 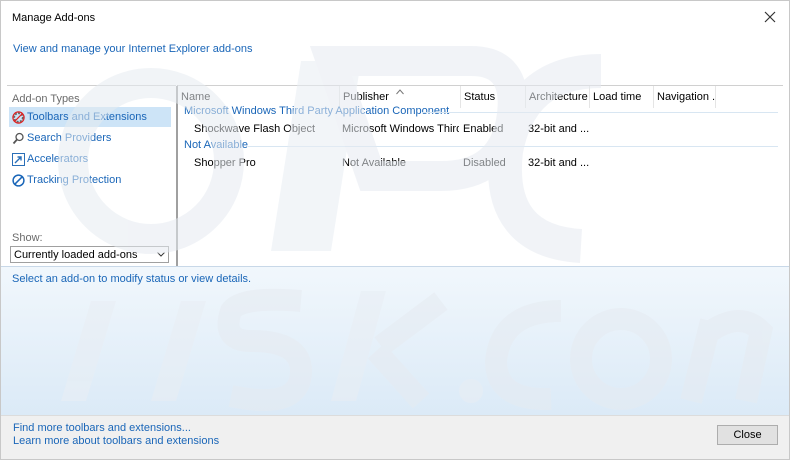 I want to click on cell-name: Shopper Pro, so click(x=225, y=163).